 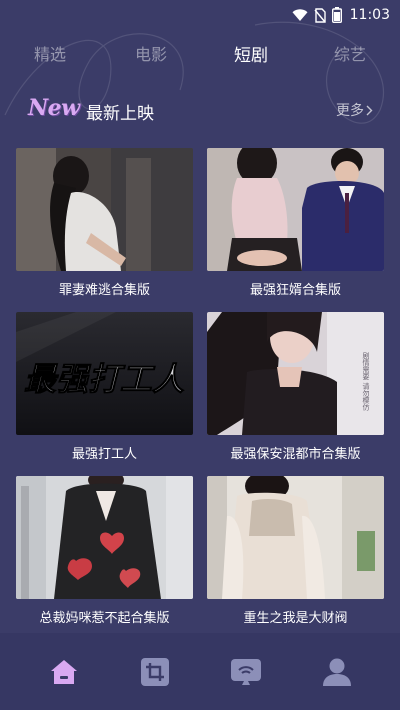 I want to click on crop-icon, so click(x=154, y=671).